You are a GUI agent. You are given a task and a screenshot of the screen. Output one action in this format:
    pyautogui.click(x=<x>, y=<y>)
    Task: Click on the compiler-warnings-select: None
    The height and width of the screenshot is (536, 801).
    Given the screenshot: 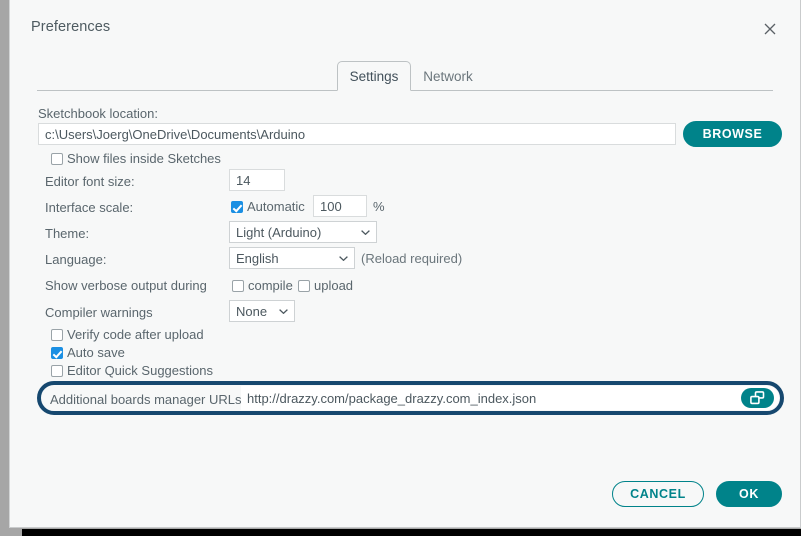 What is the action you would take?
    pyautogui.click(x=262, y=311)
    